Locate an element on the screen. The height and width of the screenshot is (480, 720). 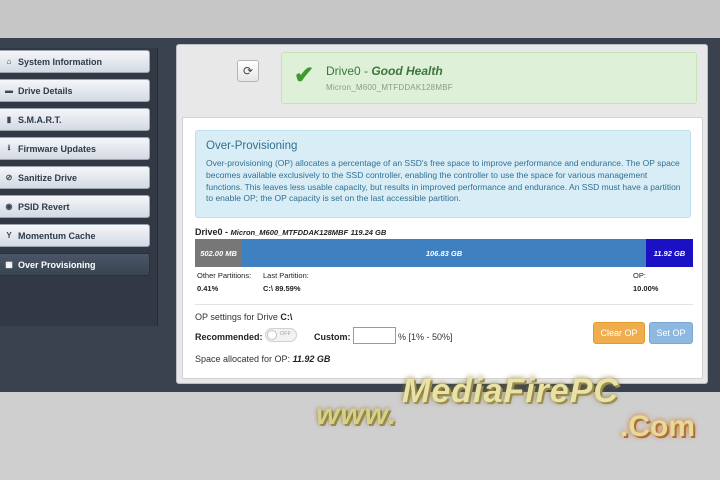
refresh-button: ⟳ is located at coordinates (248, 71).